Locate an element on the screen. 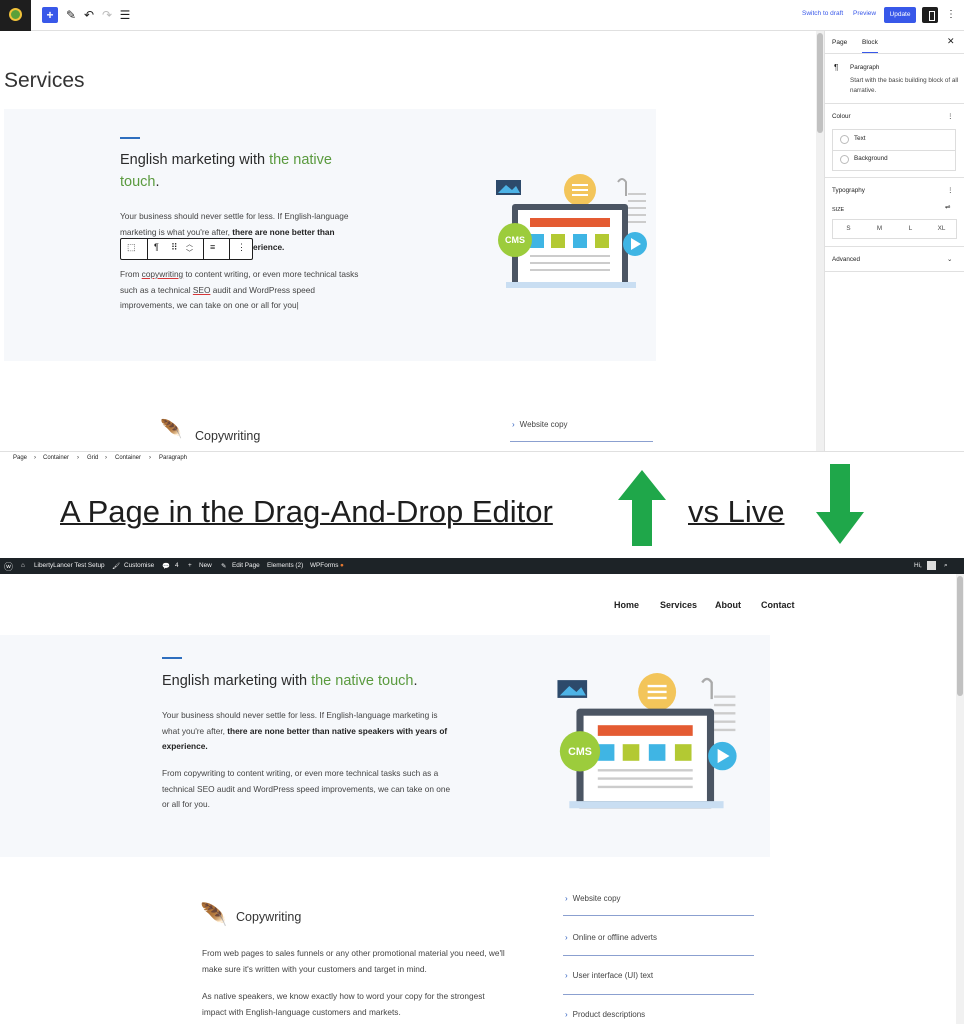 The height and width of the screenshot is (1024, 964). pen-tool-icon: ✎ is located at coordinates (71, 15).